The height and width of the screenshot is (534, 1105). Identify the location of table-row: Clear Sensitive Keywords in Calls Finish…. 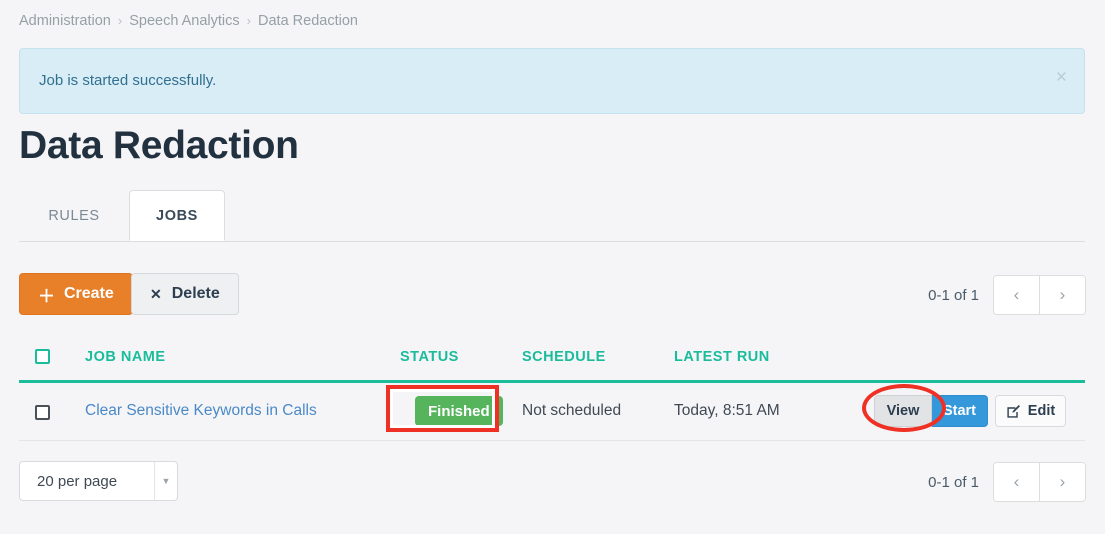
(552, 412).